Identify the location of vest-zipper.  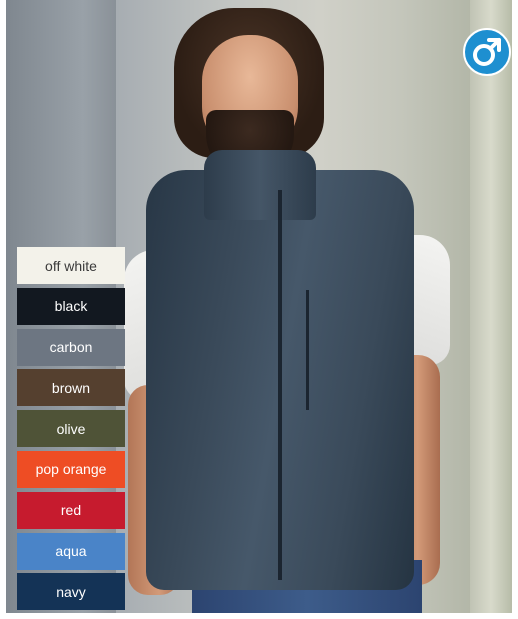
(280, 385).